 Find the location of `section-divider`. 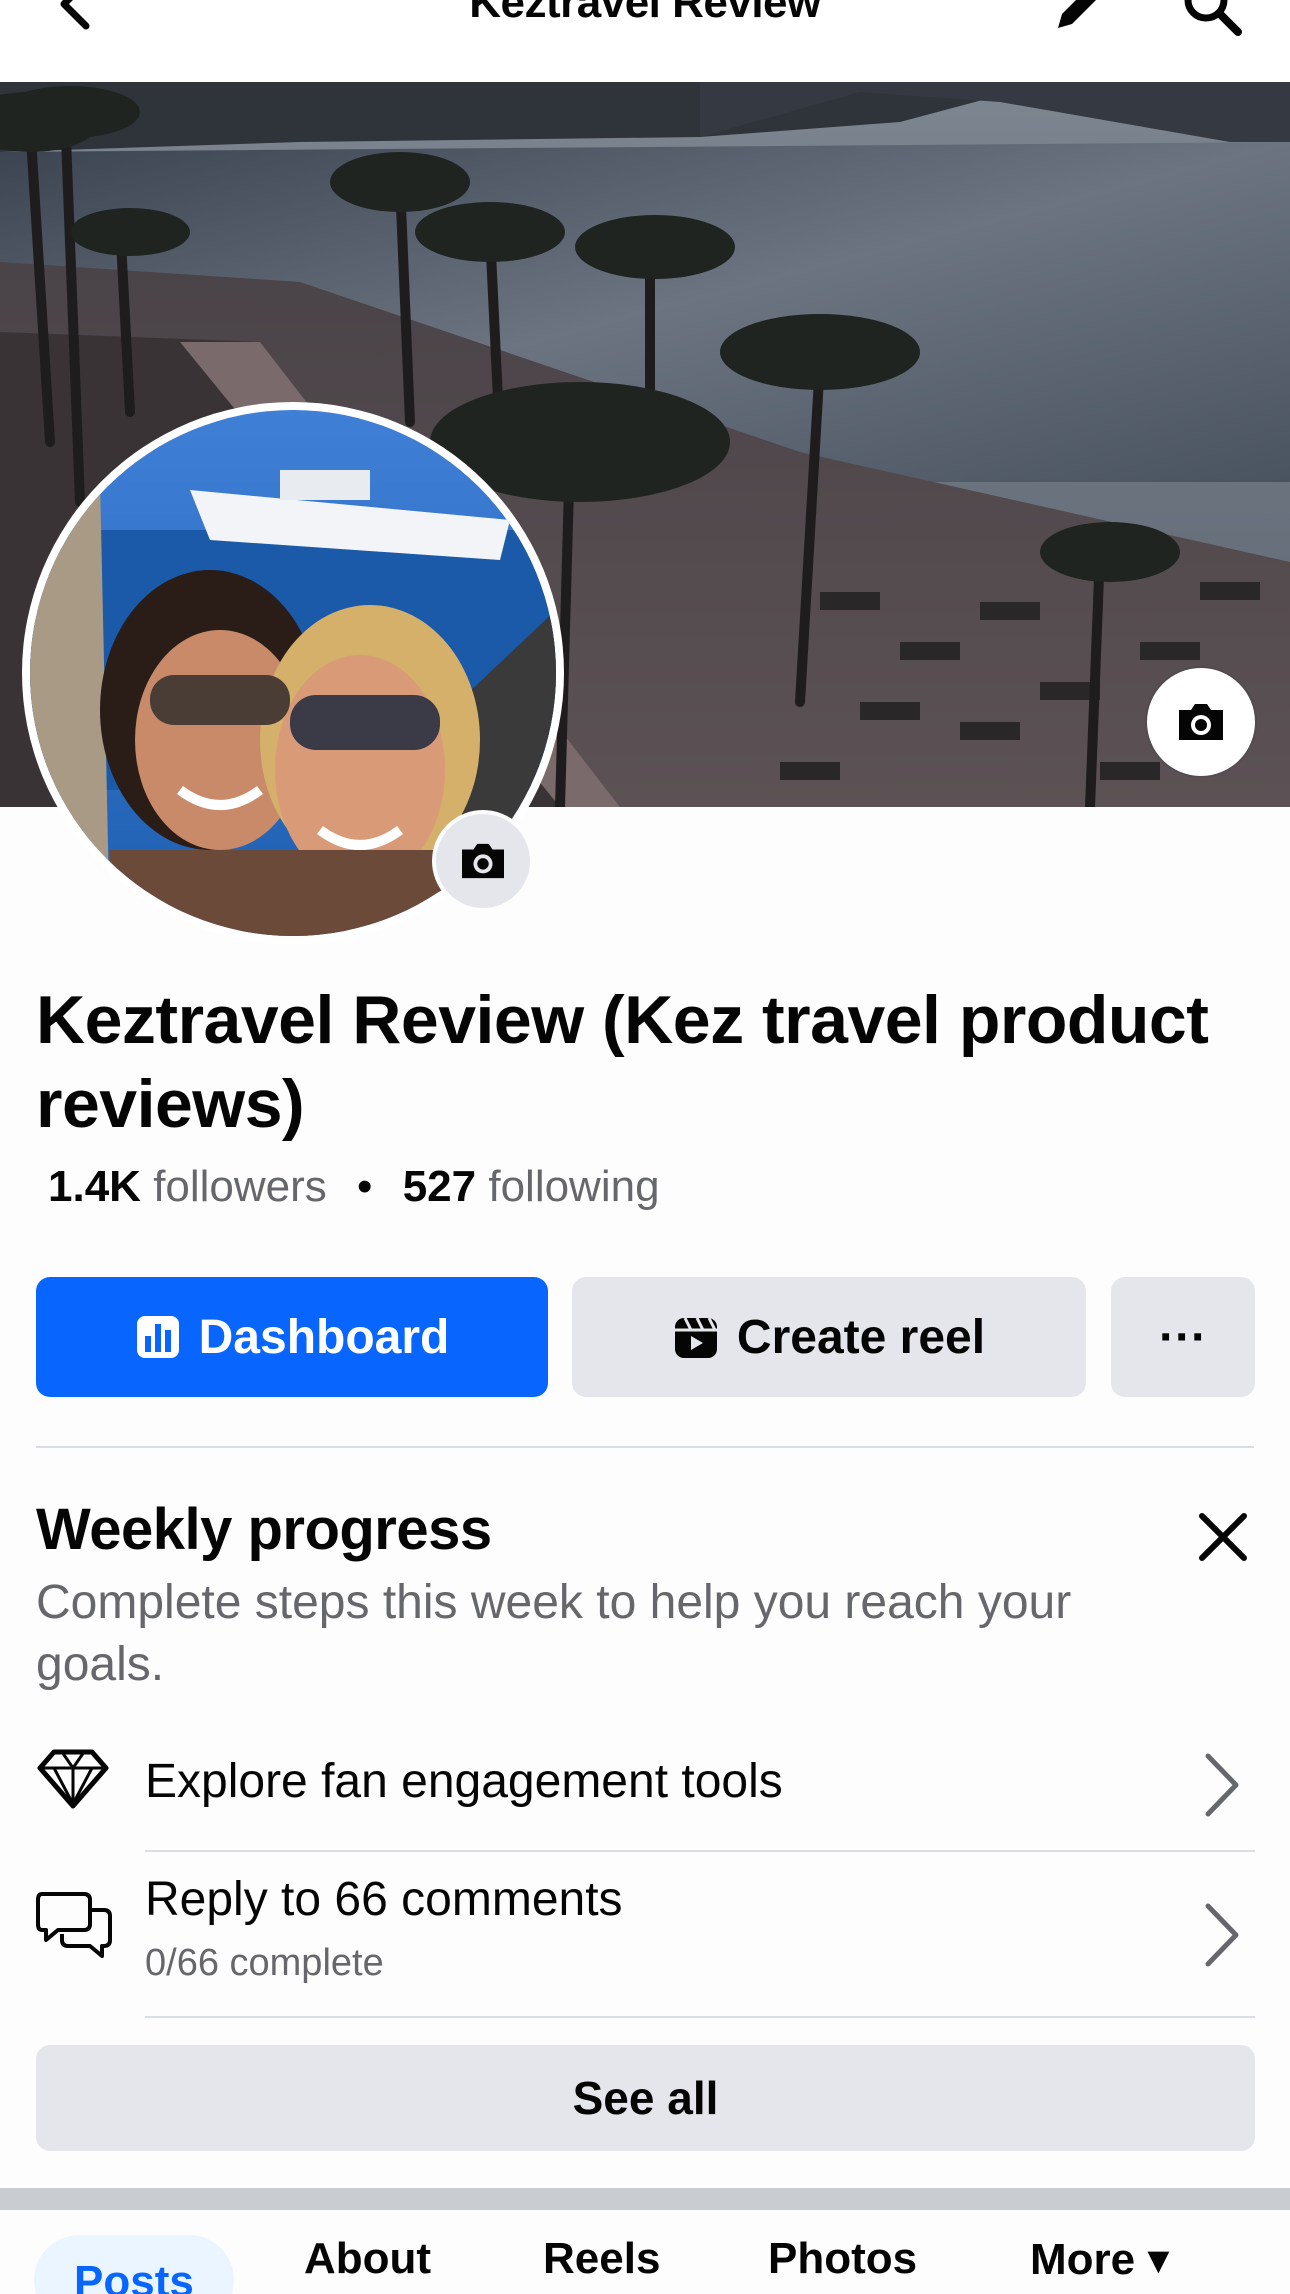

section-divider is located at coordinates (645, 1447).